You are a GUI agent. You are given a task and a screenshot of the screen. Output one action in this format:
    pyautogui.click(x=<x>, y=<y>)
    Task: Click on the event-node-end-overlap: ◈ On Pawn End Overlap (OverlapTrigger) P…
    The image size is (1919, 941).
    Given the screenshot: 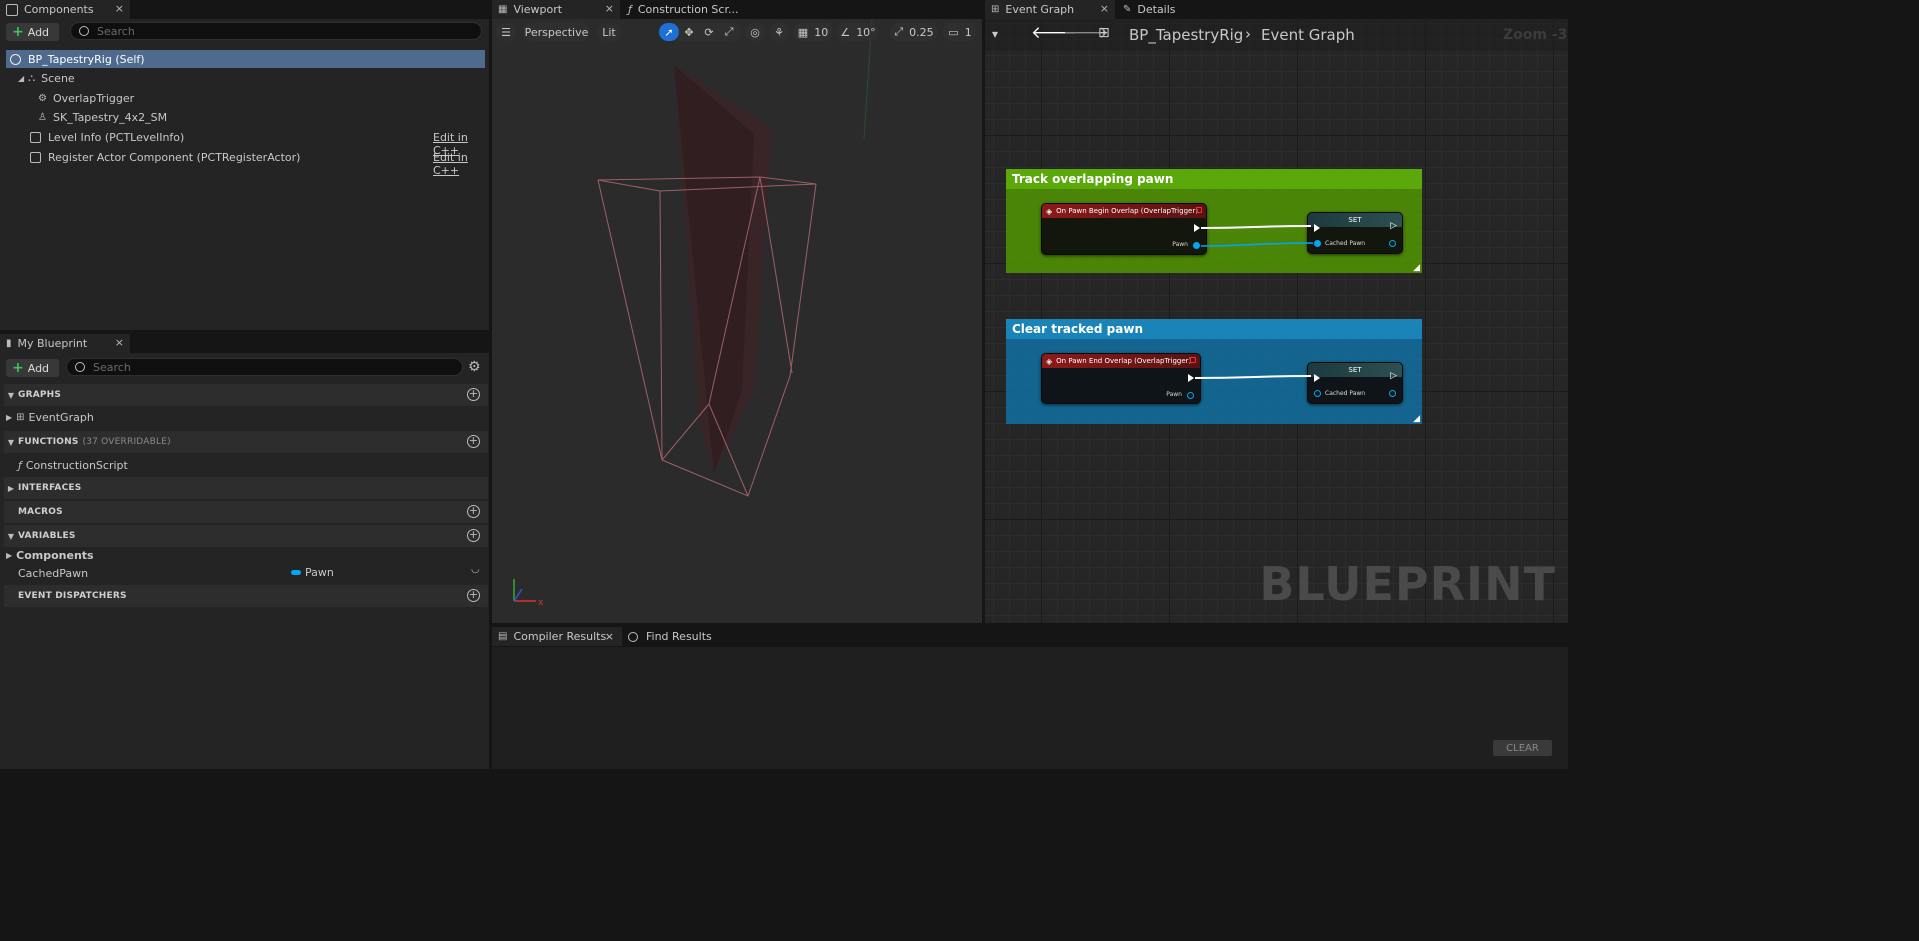 What is the action you would take?
    pyautogui.click(x=1121, y=378)
    